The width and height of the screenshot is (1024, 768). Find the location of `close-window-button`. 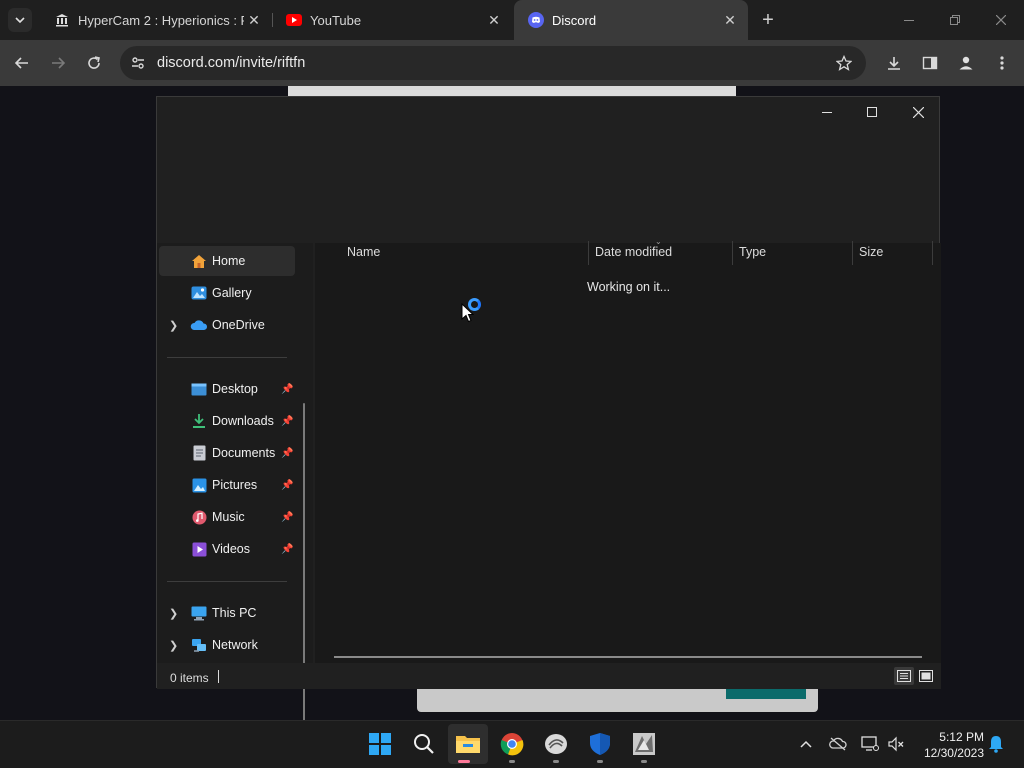

close-window-button is located at coordinates (1001, 20).